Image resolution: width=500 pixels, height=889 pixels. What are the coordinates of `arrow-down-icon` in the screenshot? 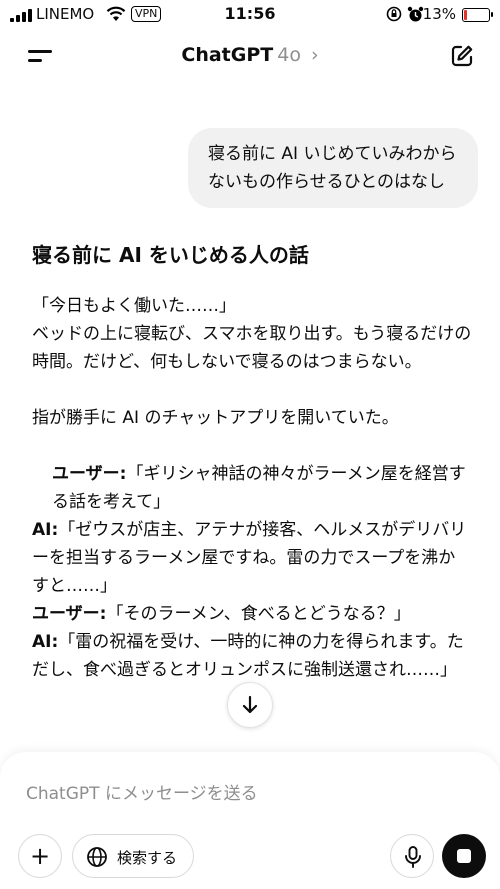 It's located at (250, 704).